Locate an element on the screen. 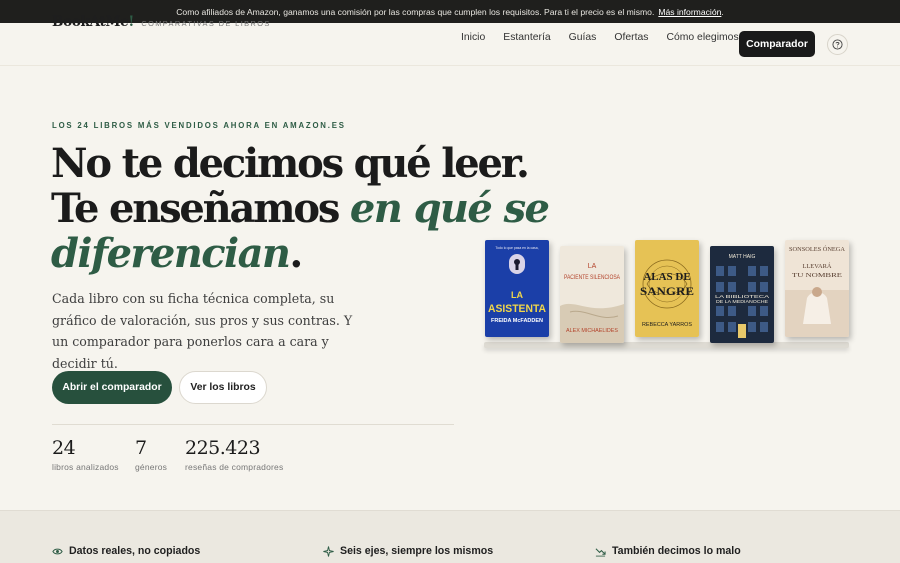 Image resolution: width=900 pixels, height=563 pixels. hero-title-line2: Te enseñamos en qué se is located at coordinates (300, 208).